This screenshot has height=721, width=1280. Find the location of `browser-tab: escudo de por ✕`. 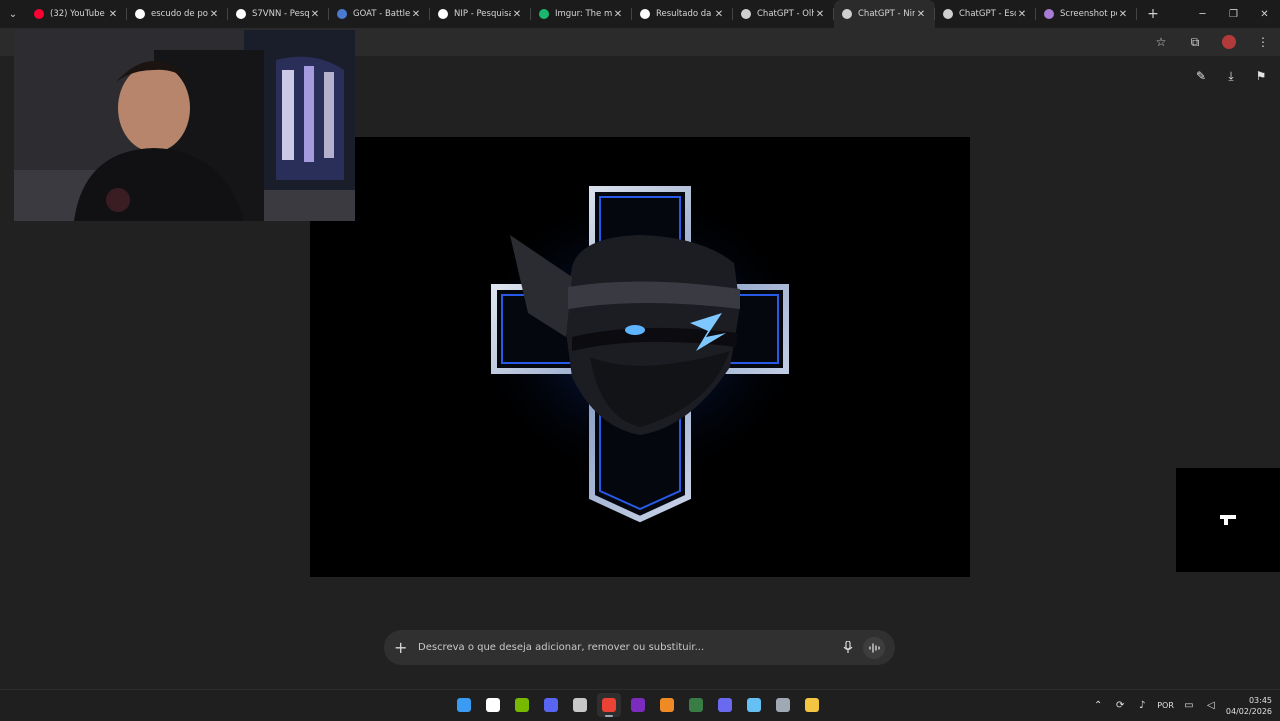

browser-tab: escudo de por ✕ is located at coordinates (177, 14).